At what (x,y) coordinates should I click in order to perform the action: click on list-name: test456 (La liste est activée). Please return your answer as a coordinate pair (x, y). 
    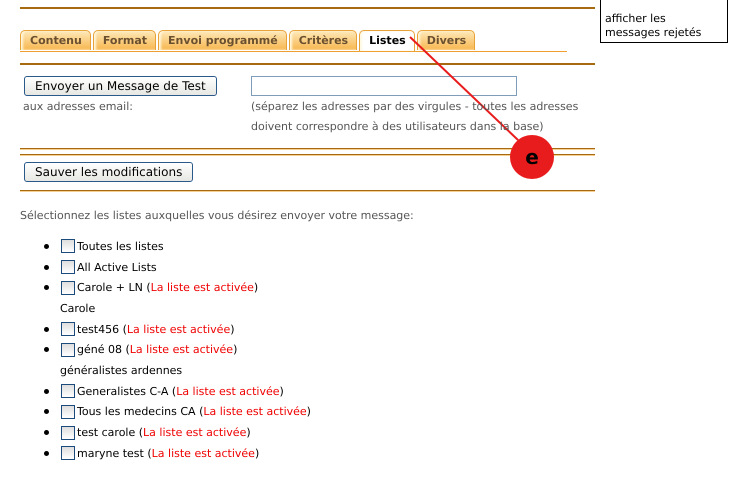
    Looking at the image, I should click on (156, 329).